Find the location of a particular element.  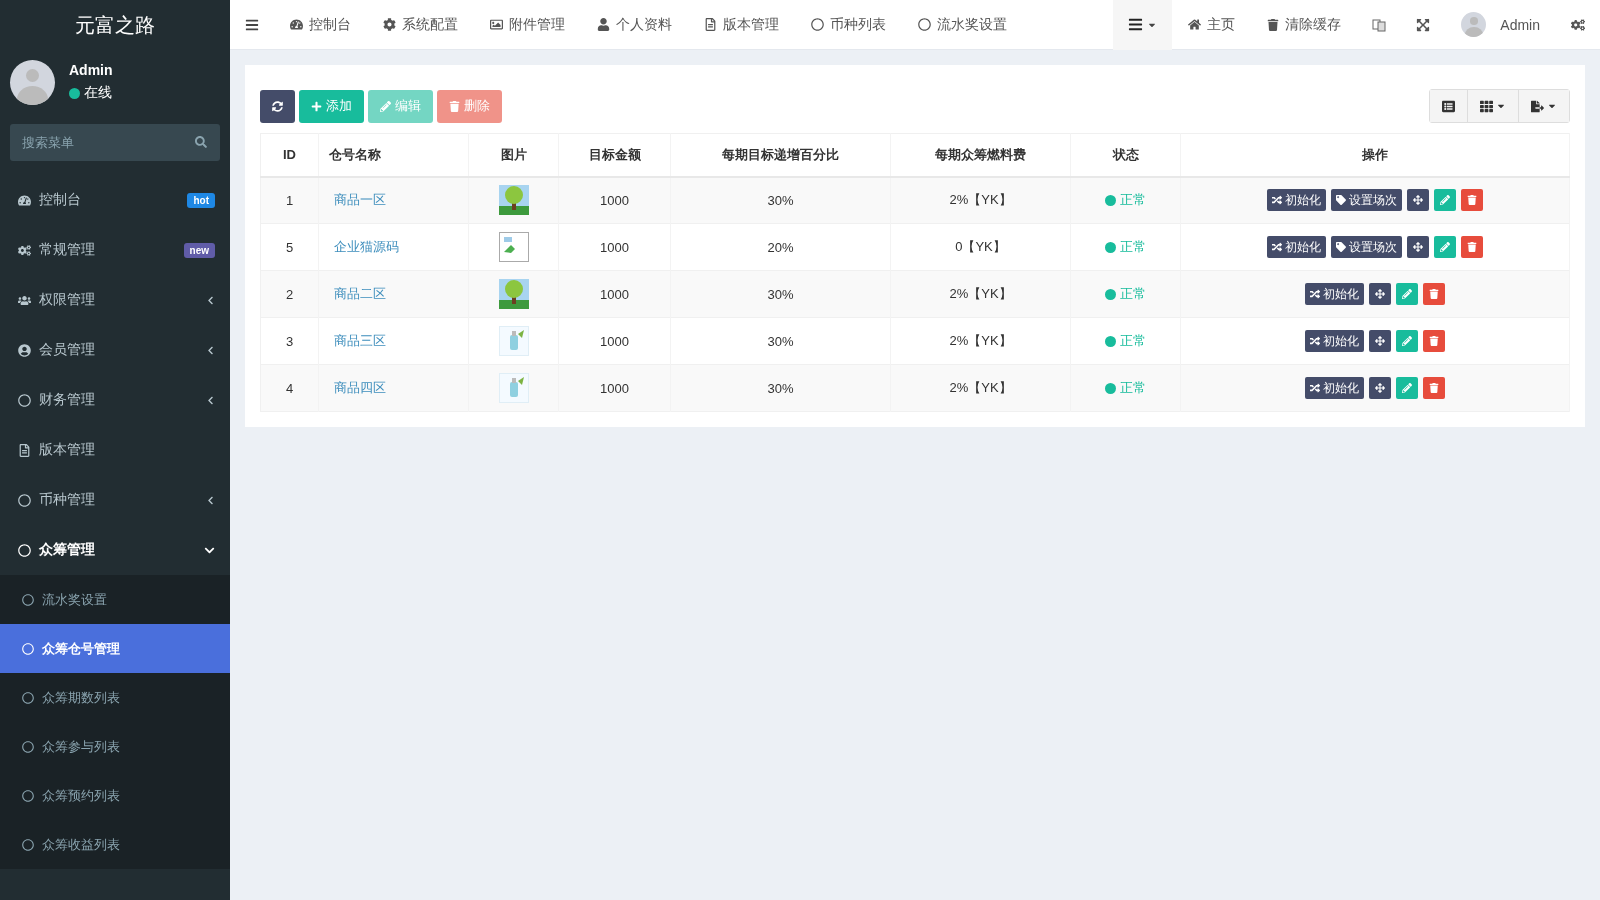

table-cell: 30% is located at coordinates (780, 341).